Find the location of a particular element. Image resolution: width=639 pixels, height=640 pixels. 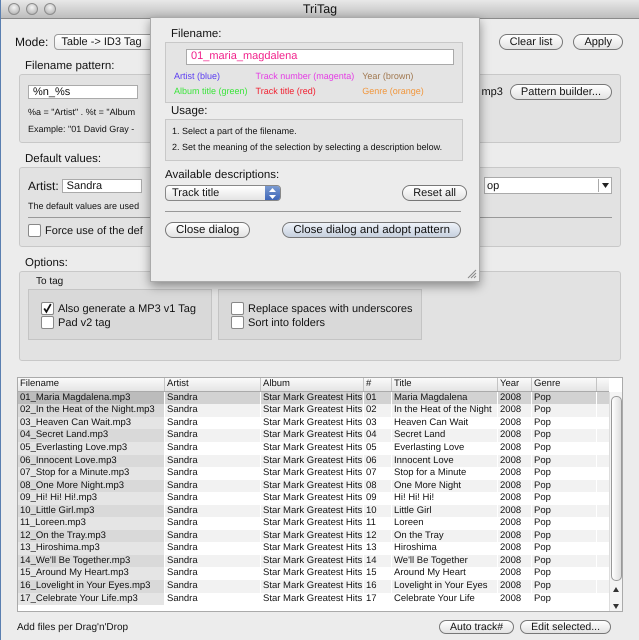

table-row: 06_Innocent Love.mp3 Sandra Star Mark Greatest Hits 06 Innocent Love 2008 Pop is located at coordinates (313, 461).